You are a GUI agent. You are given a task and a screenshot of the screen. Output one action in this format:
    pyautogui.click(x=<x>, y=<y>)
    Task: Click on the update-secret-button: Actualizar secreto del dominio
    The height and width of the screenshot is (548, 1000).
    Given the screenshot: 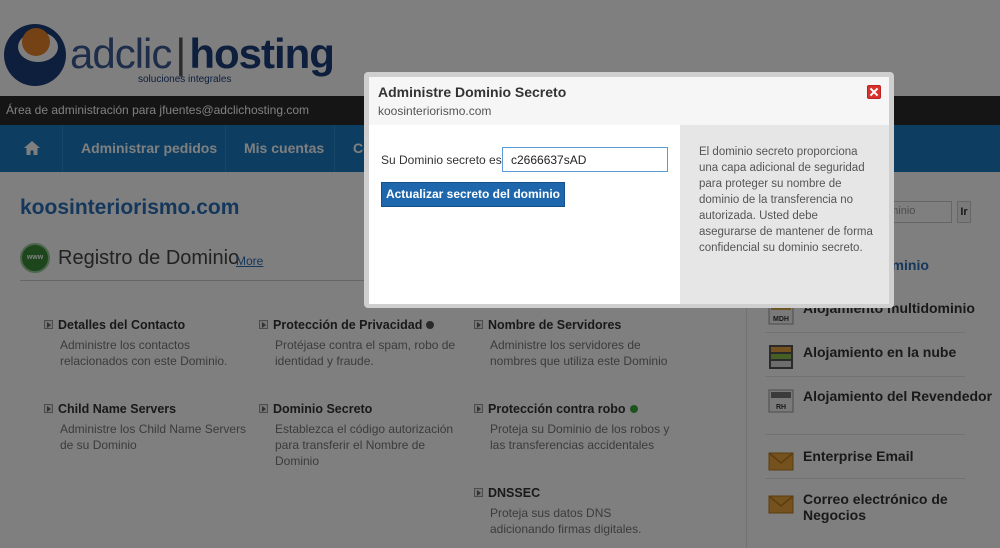 What is the action you would take?
    pyautogui.click(x=473, y=194)
    